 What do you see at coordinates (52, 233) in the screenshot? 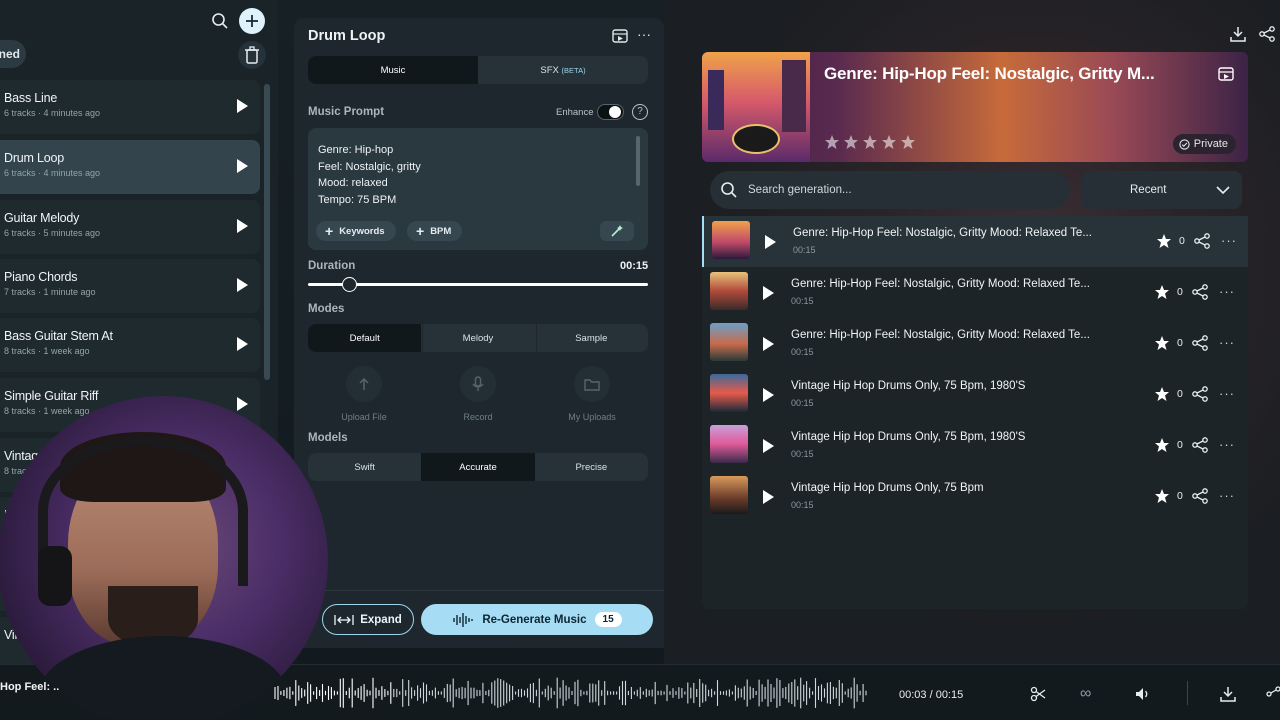
I see `project-meta: 6 tracks · 5 minutes ago` at bounding box center [52, 233].